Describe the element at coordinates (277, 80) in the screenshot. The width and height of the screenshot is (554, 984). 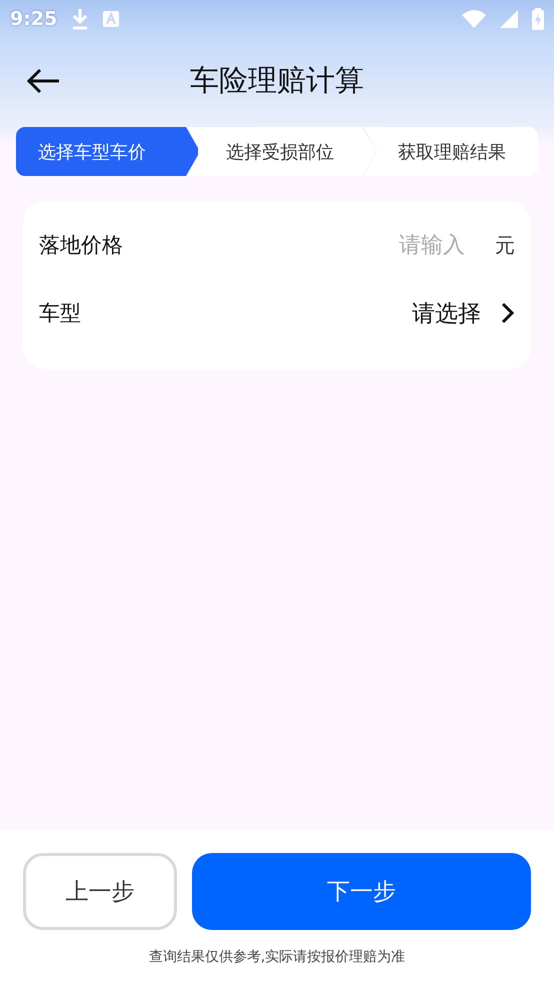
I see `page-title: 车险理赔计算` at that location.